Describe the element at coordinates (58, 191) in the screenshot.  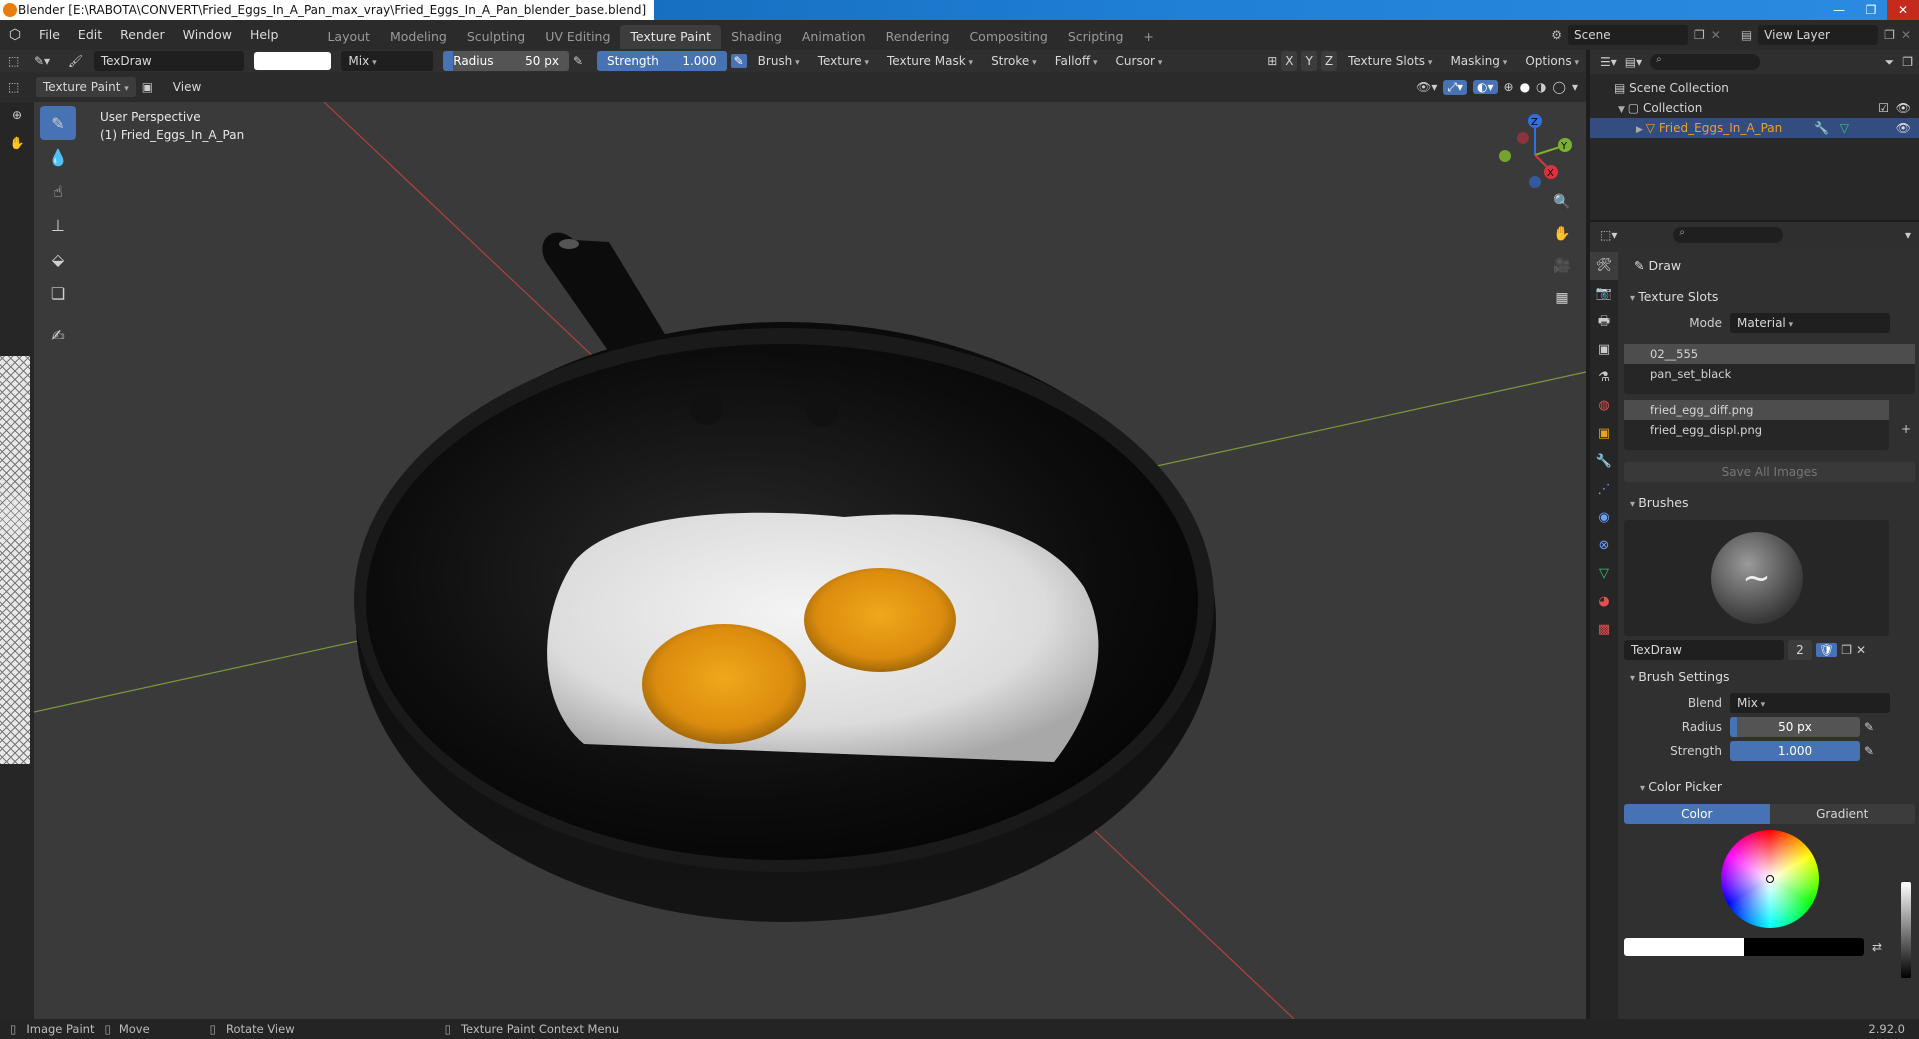
I see `smear-tool-icon: ☝` at that location.